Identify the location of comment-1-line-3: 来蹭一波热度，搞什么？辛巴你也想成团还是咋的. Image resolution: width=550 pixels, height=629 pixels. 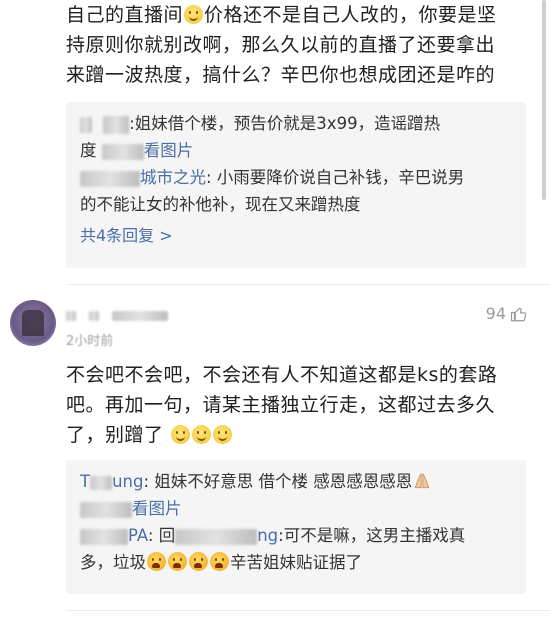
(281, 75).